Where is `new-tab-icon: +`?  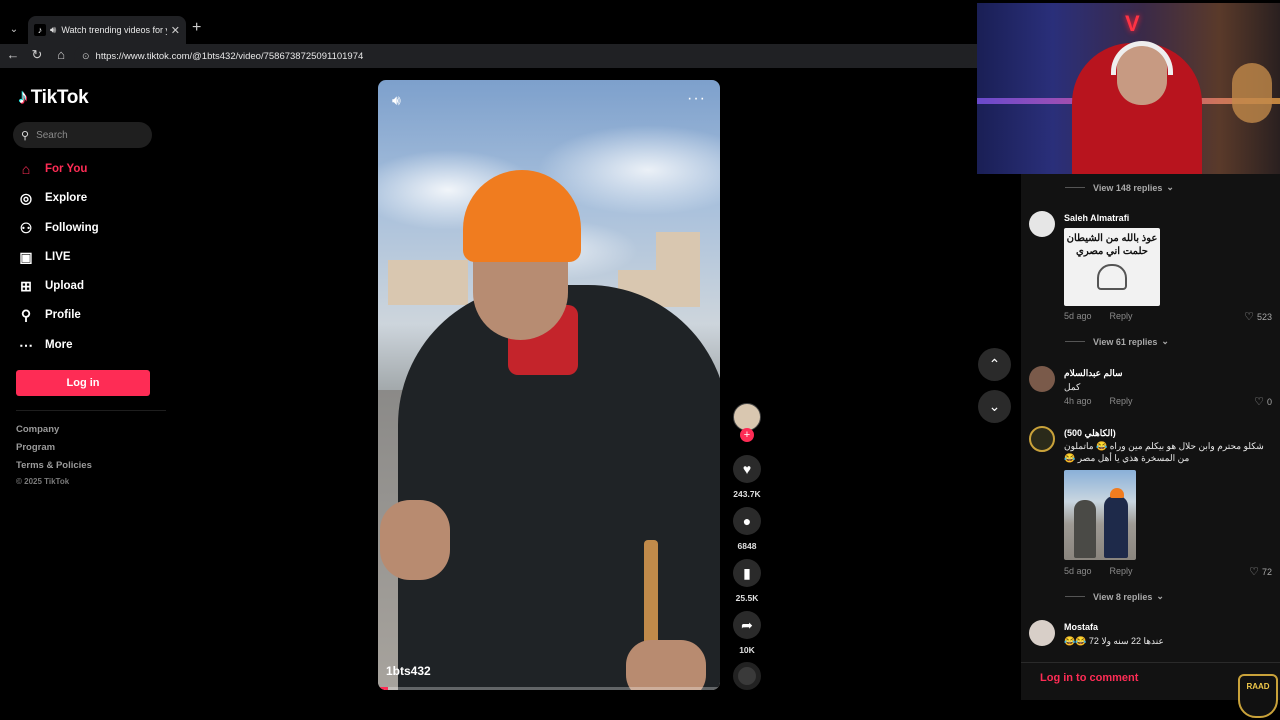 new-tab-icon: + is located at coordinates (196, 28).